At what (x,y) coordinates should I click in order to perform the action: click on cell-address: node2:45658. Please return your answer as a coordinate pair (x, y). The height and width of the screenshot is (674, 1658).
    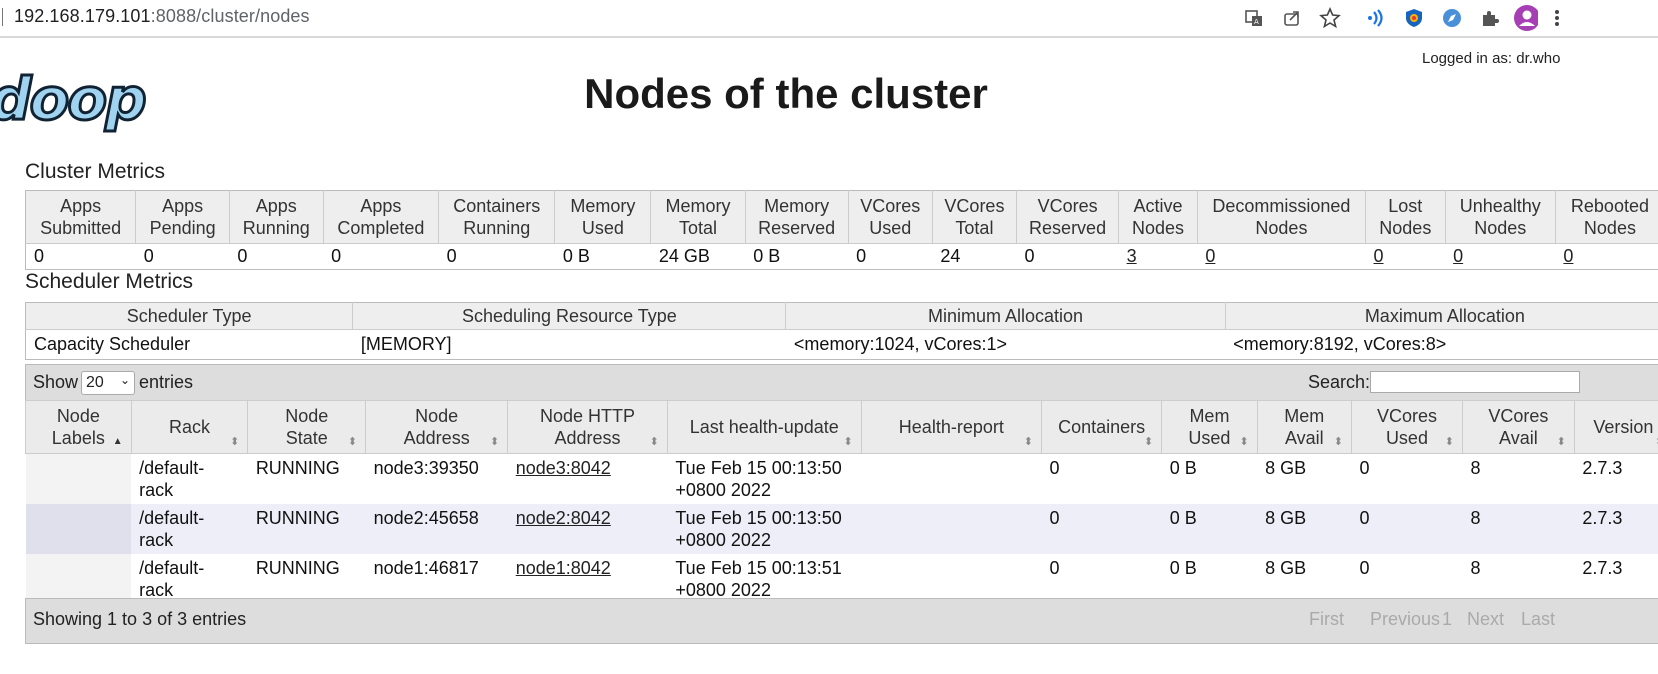
    Looking at the image, I should click on (436, 529).